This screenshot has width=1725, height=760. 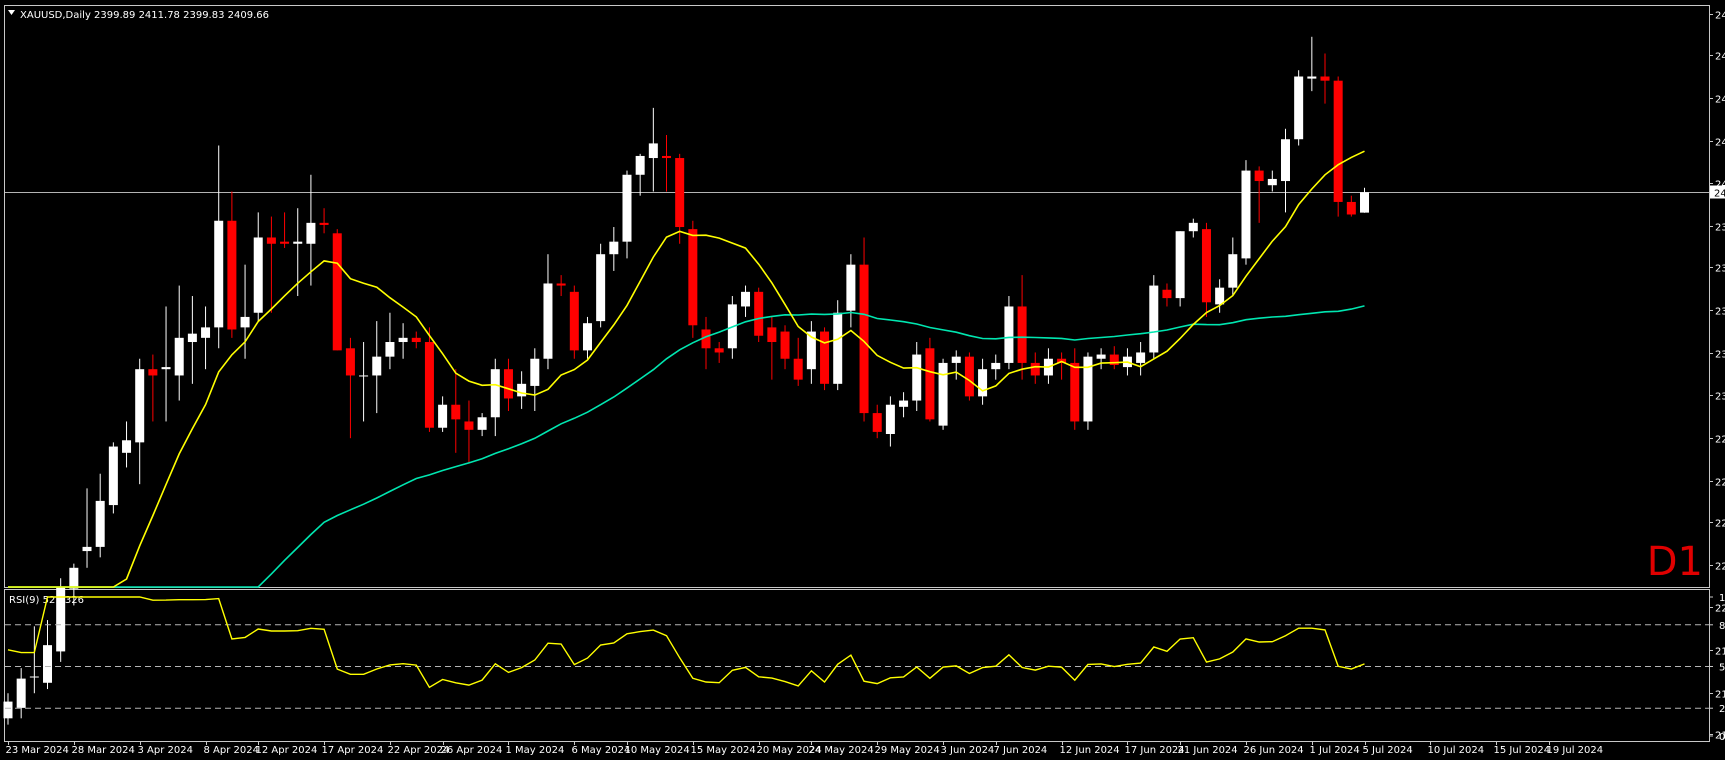 I want to click on price-tick-label: 2332.90, so click(x=1720, y=355).